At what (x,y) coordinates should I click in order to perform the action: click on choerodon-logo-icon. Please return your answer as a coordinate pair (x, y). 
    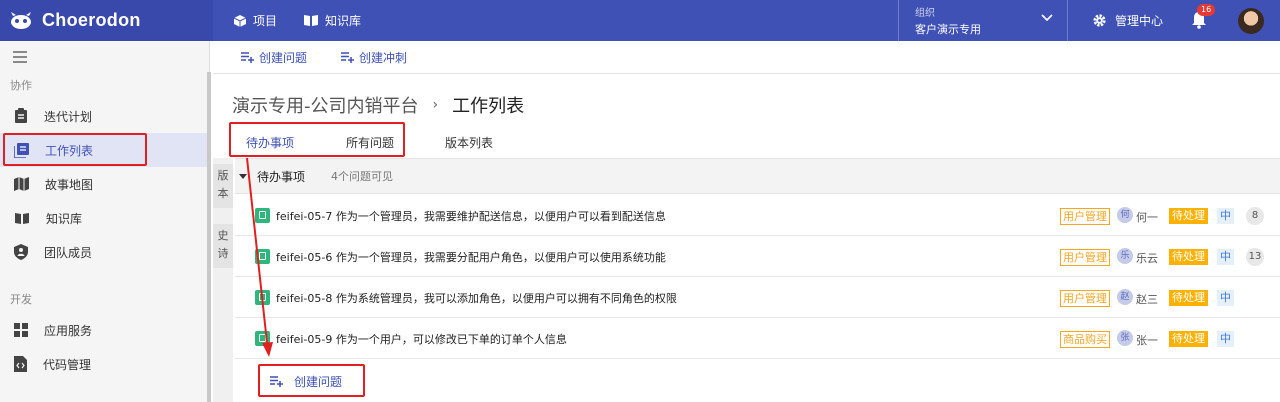
    Looking at the image, I should click on (21, 20).